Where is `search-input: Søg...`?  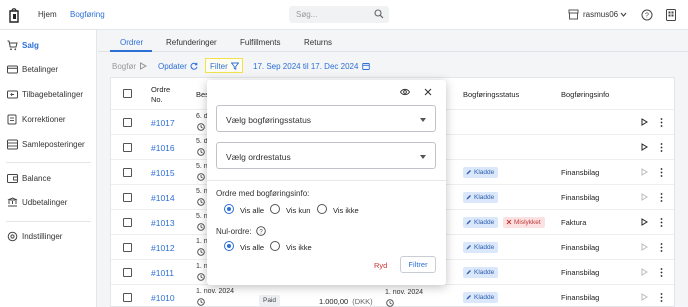
search-input: Søg... is located at coordinates (339, 14).